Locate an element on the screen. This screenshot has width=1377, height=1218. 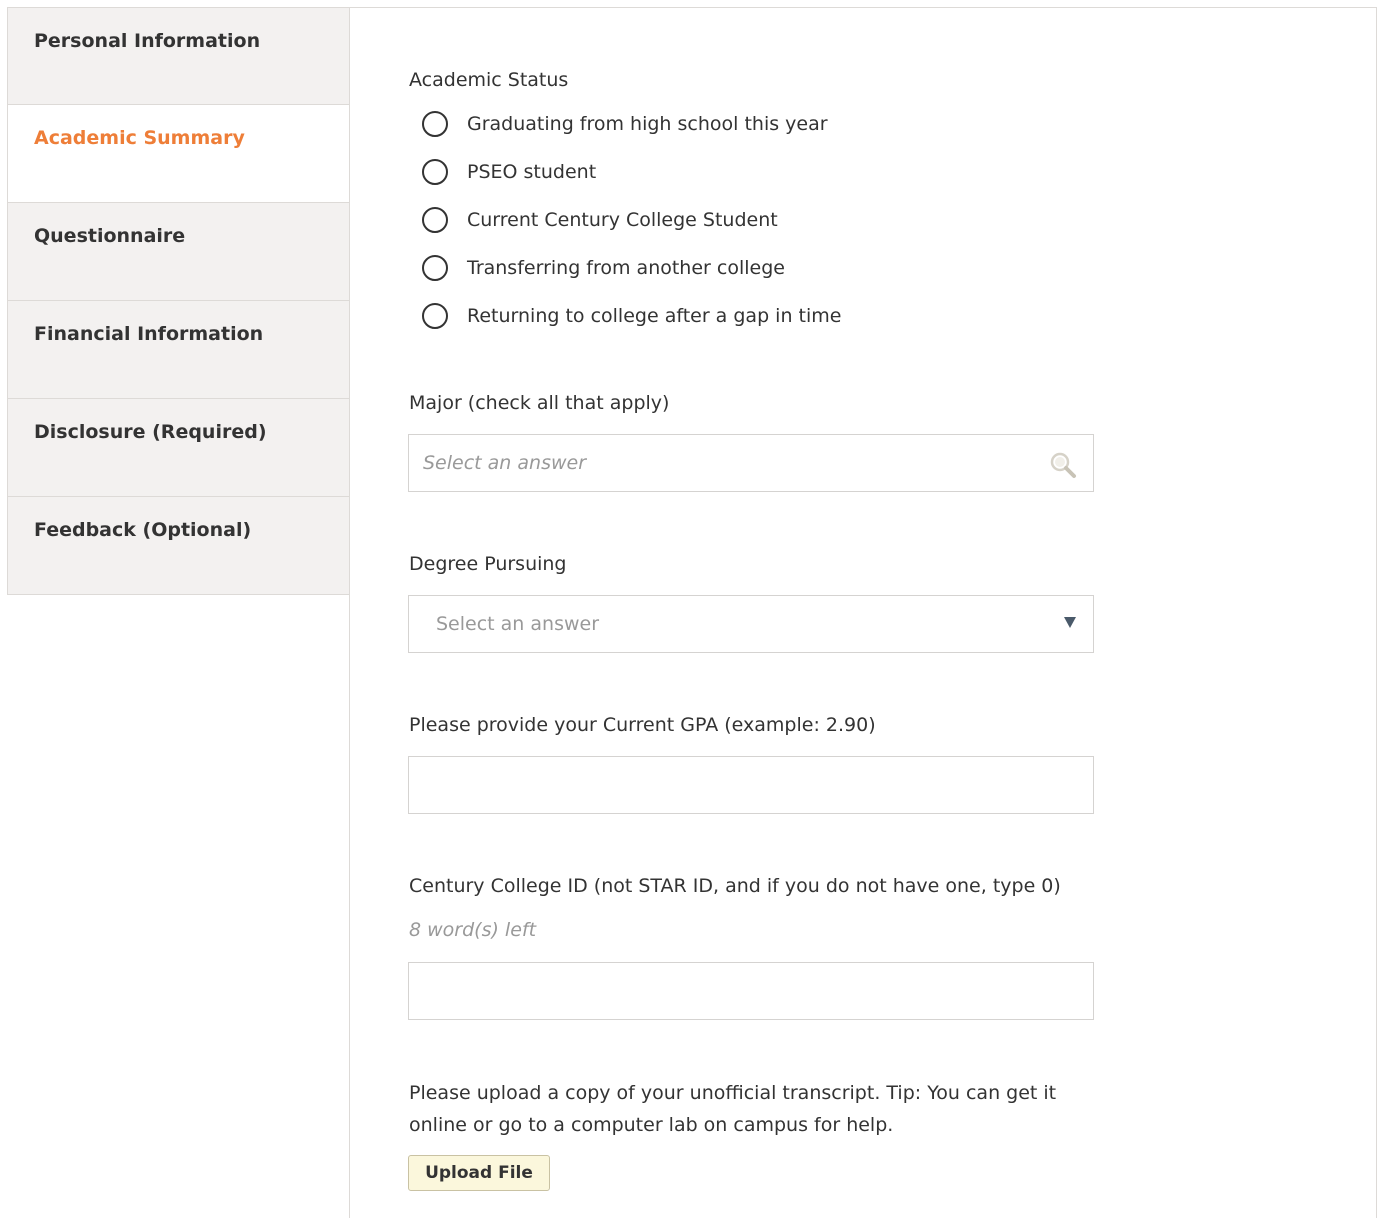
upload-file-button: Upload File is located at coordinates (479, 1173).